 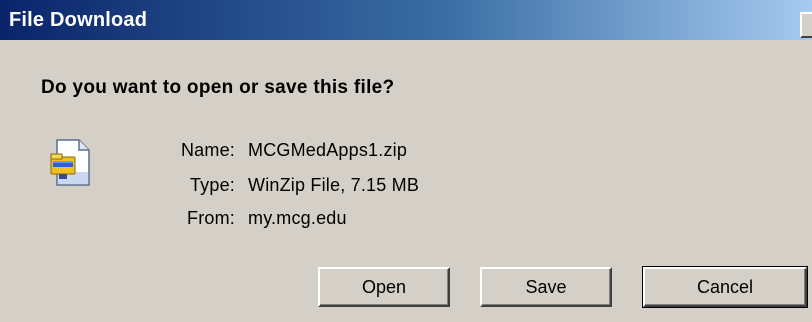 What do you see at coordinates (297, 218) in the screenshot?
I see `file-from-value: my.mcg.edu` at bounding box center [297, 218].